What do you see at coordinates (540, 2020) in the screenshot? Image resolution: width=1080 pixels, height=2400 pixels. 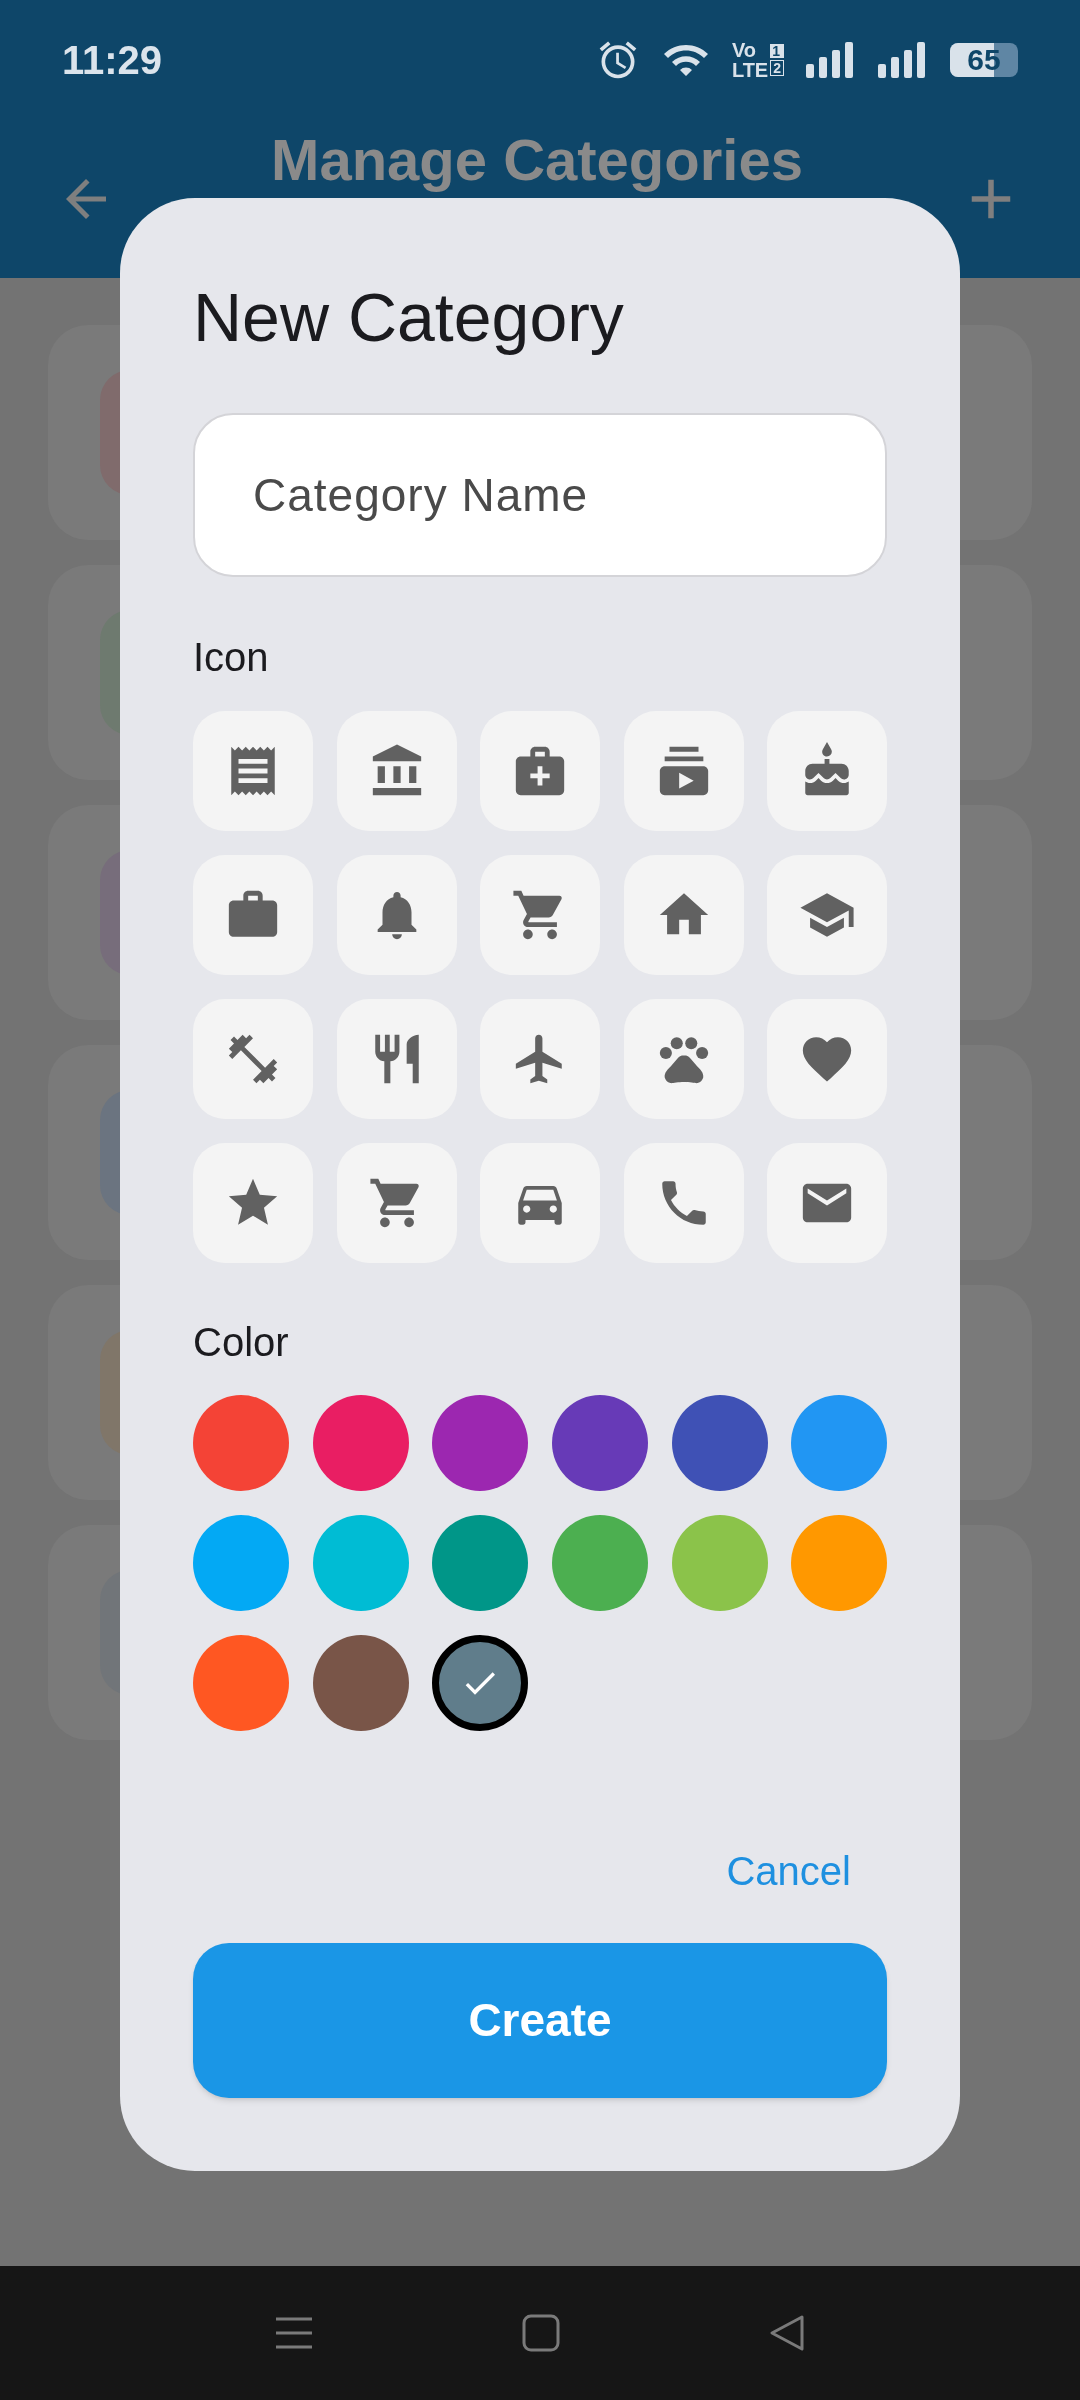 I see `create-button: Create` at bounding box center [540, 2020].